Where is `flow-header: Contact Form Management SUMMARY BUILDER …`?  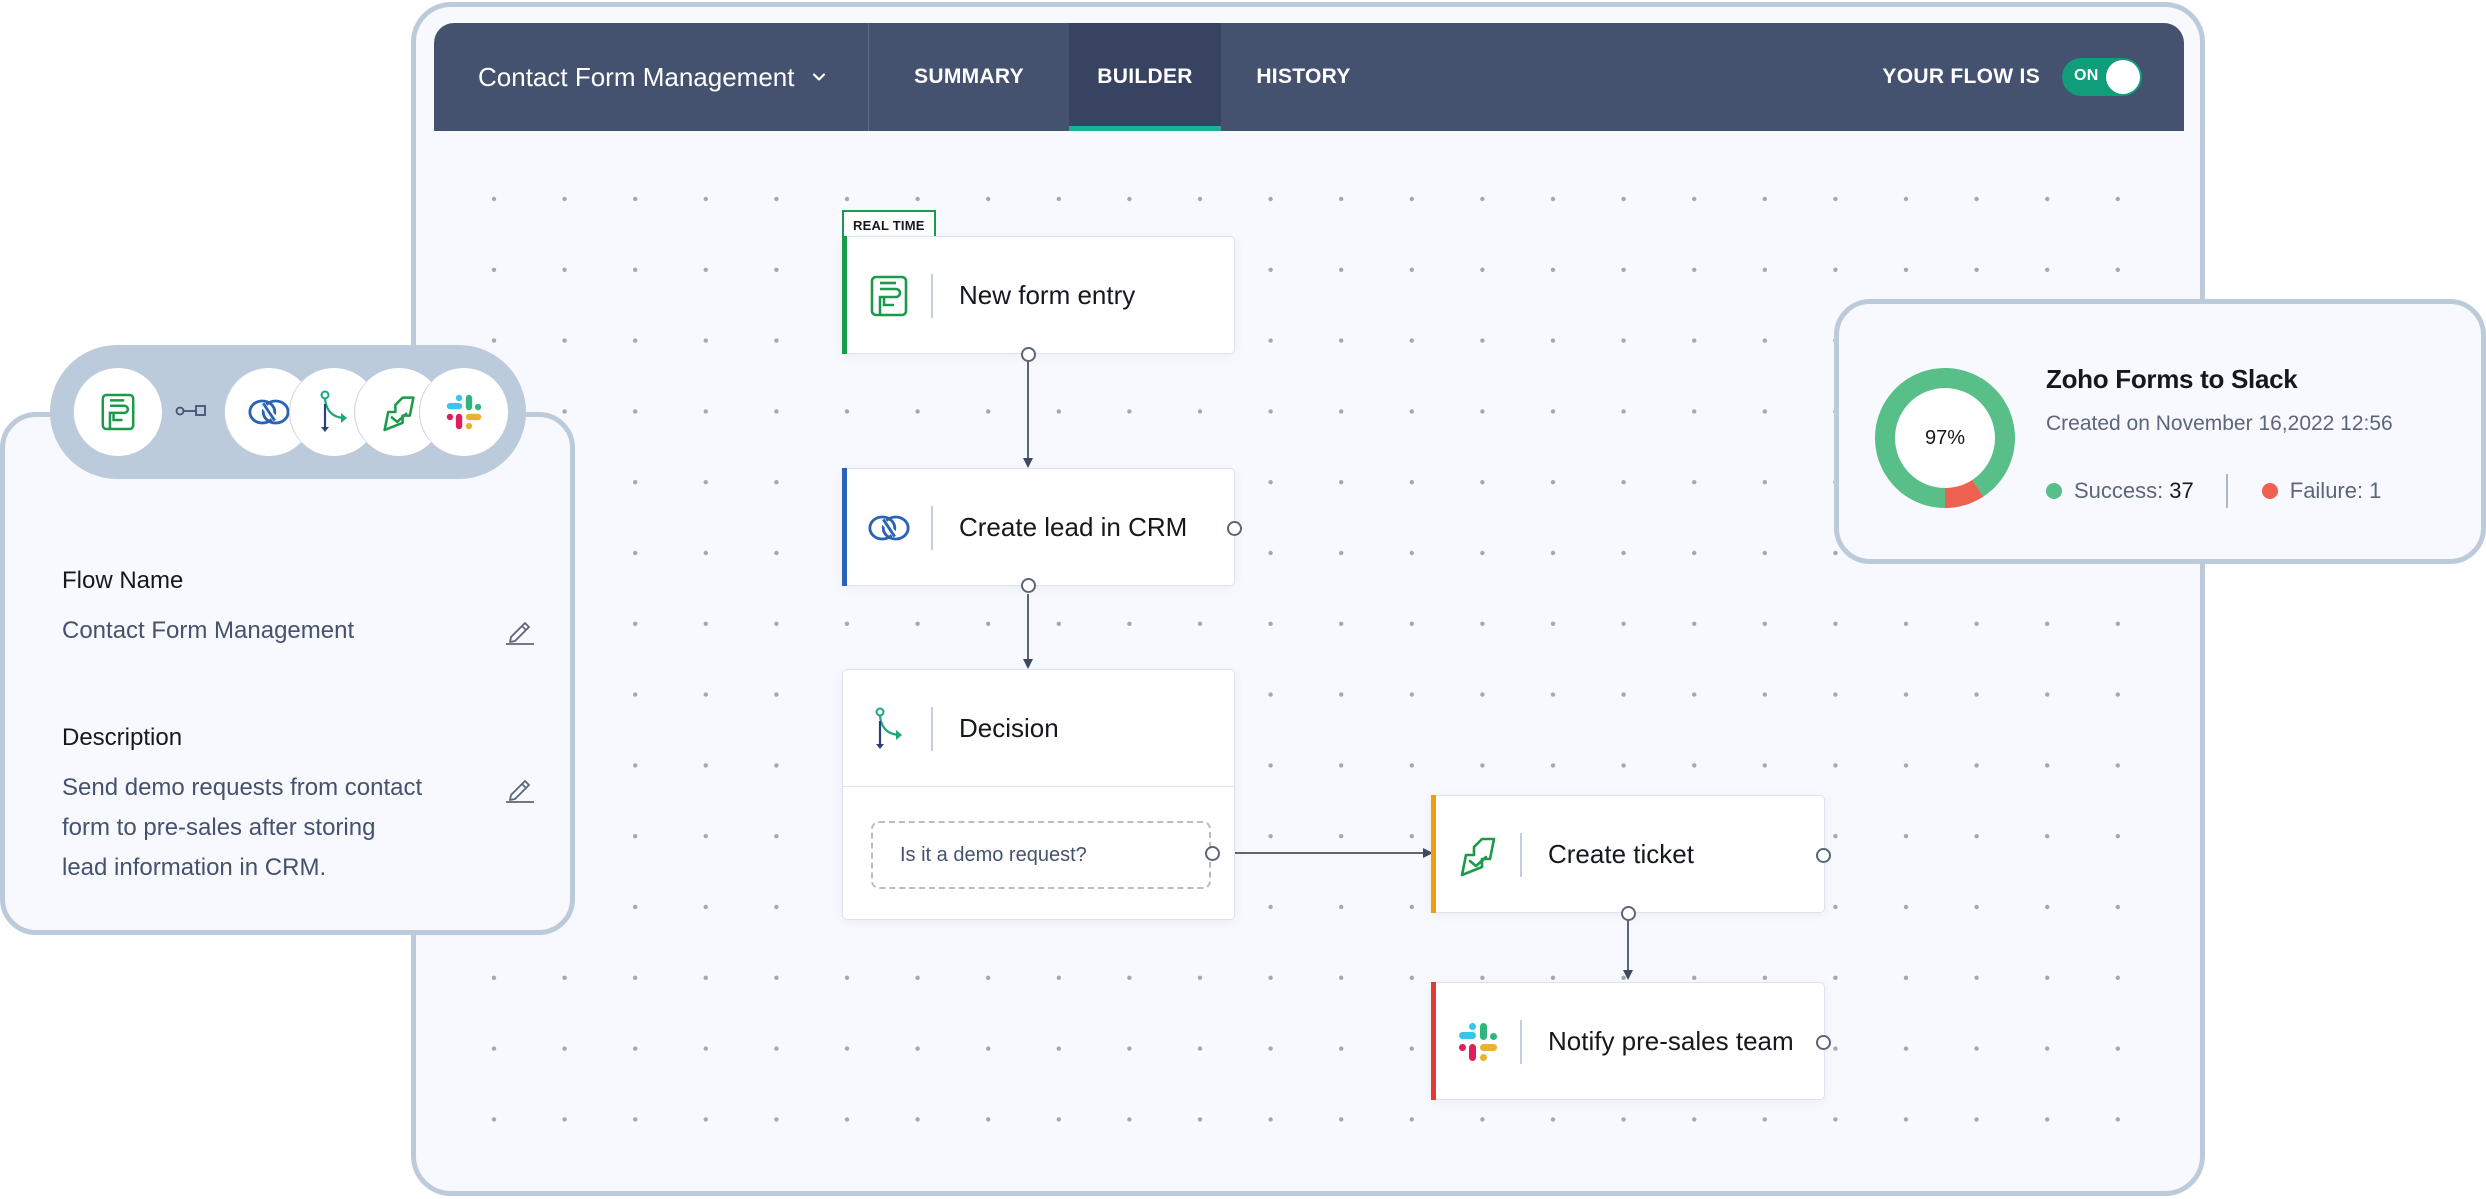 flow-header: Contact Form Management SUMMARY BUILDER … is located at coordinates (1309, 77).